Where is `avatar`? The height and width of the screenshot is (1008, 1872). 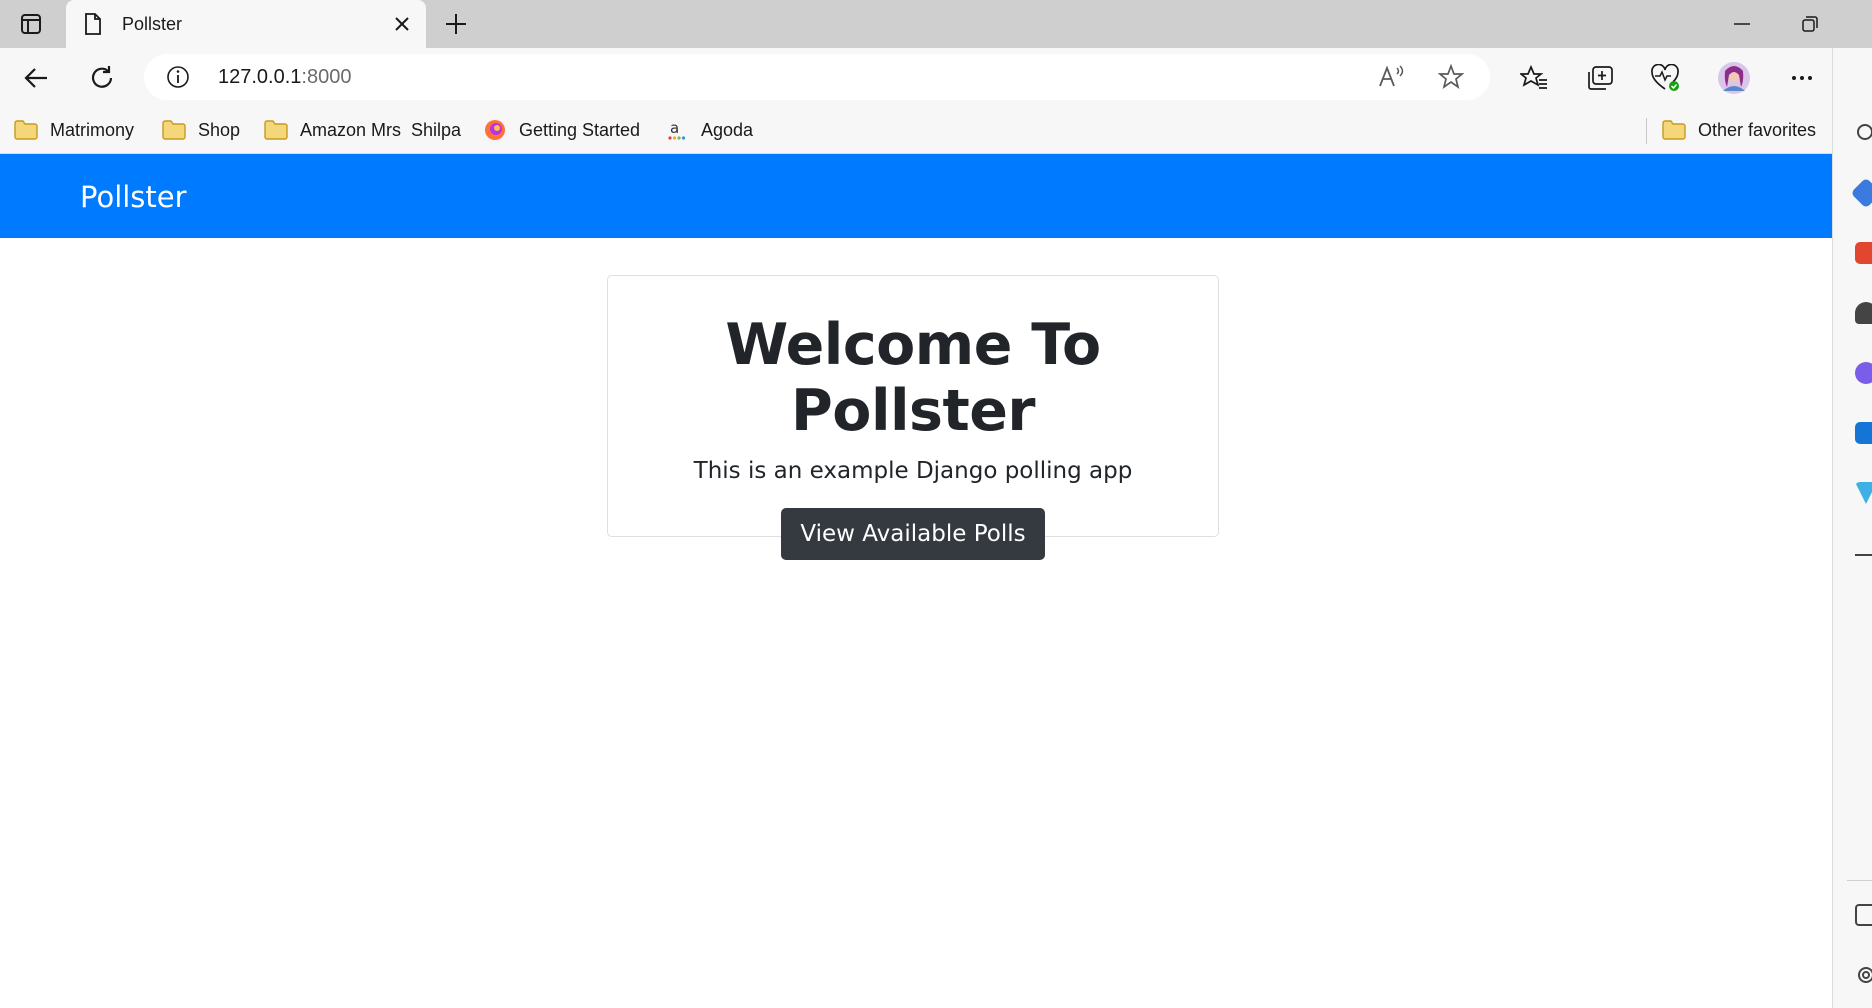
avatar is located at coordinates (1734, 78).